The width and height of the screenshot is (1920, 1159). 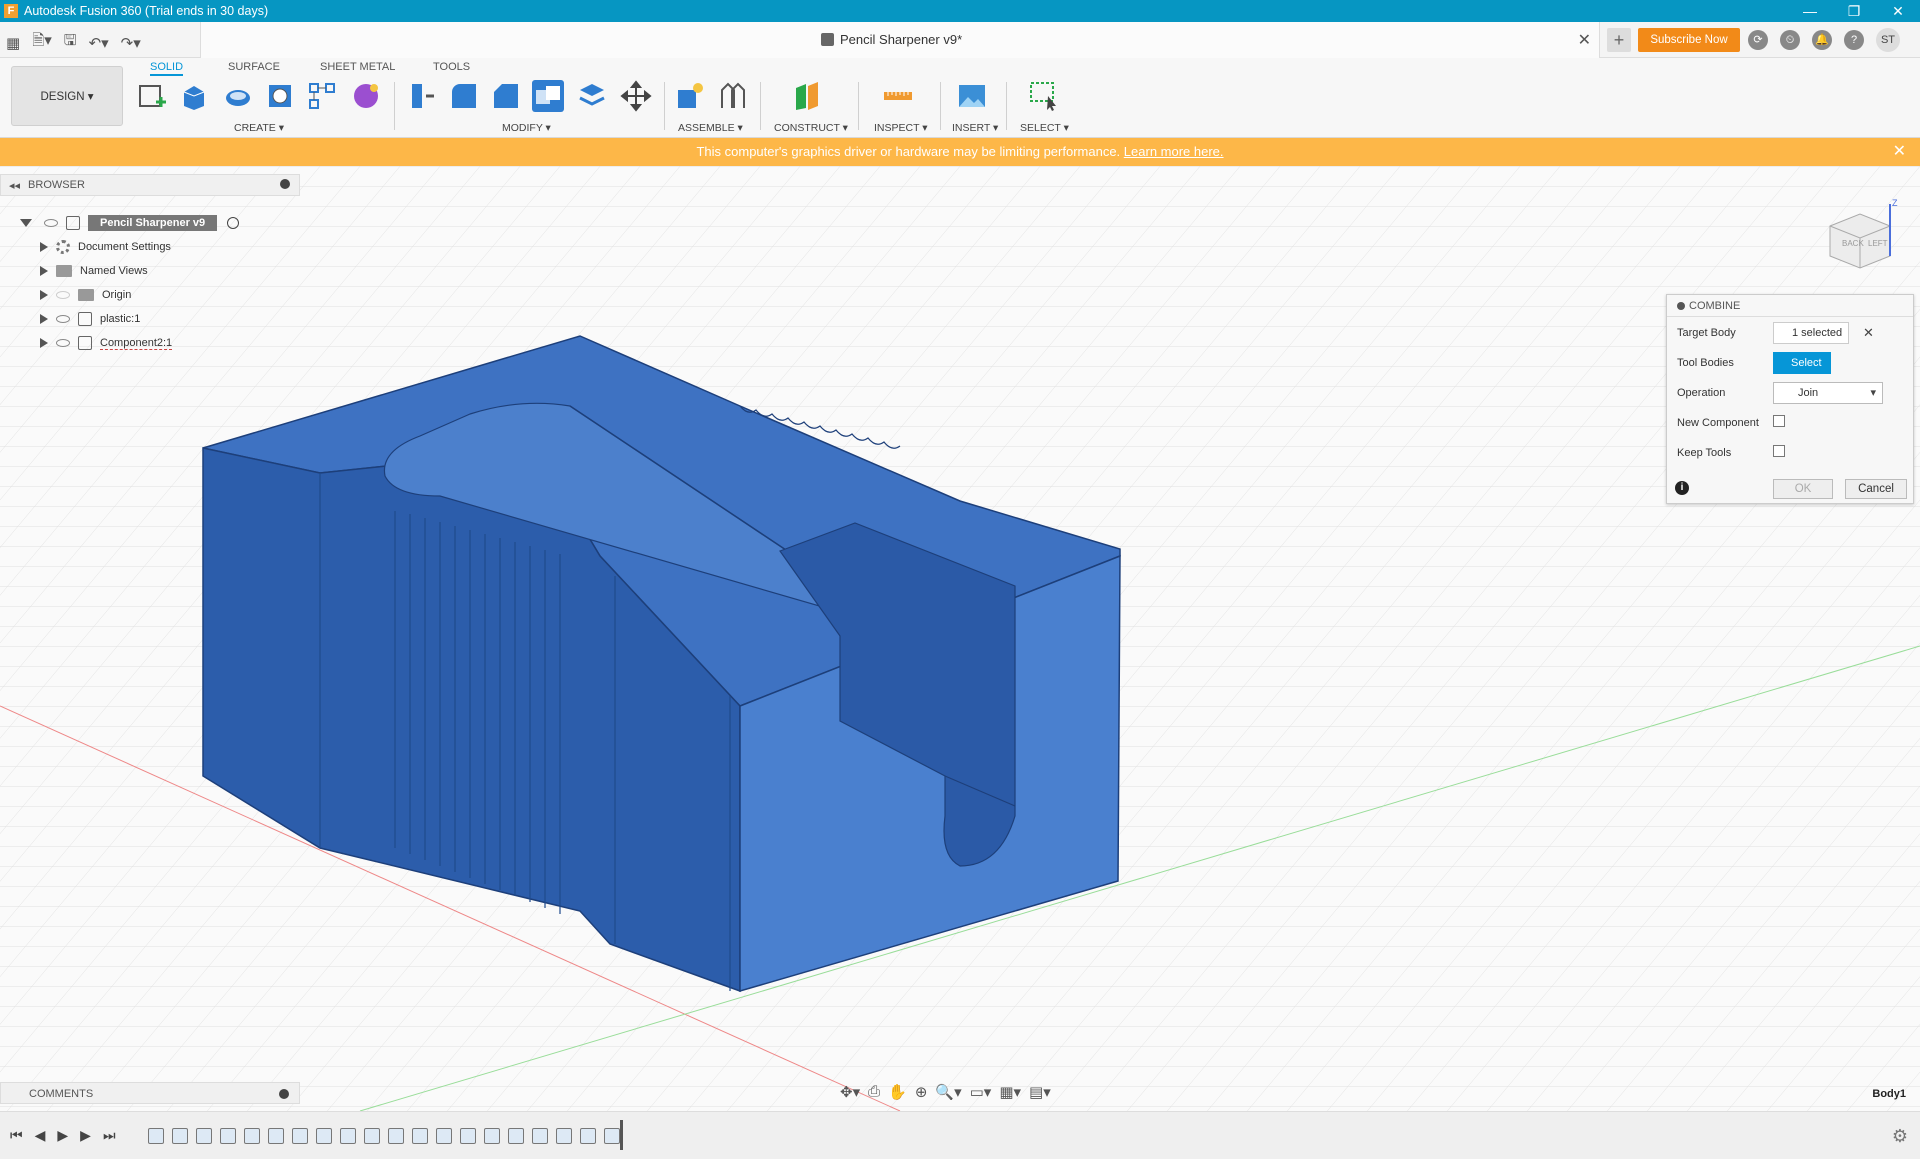 I want to click on shell-icon, so click(x=592, y=96).